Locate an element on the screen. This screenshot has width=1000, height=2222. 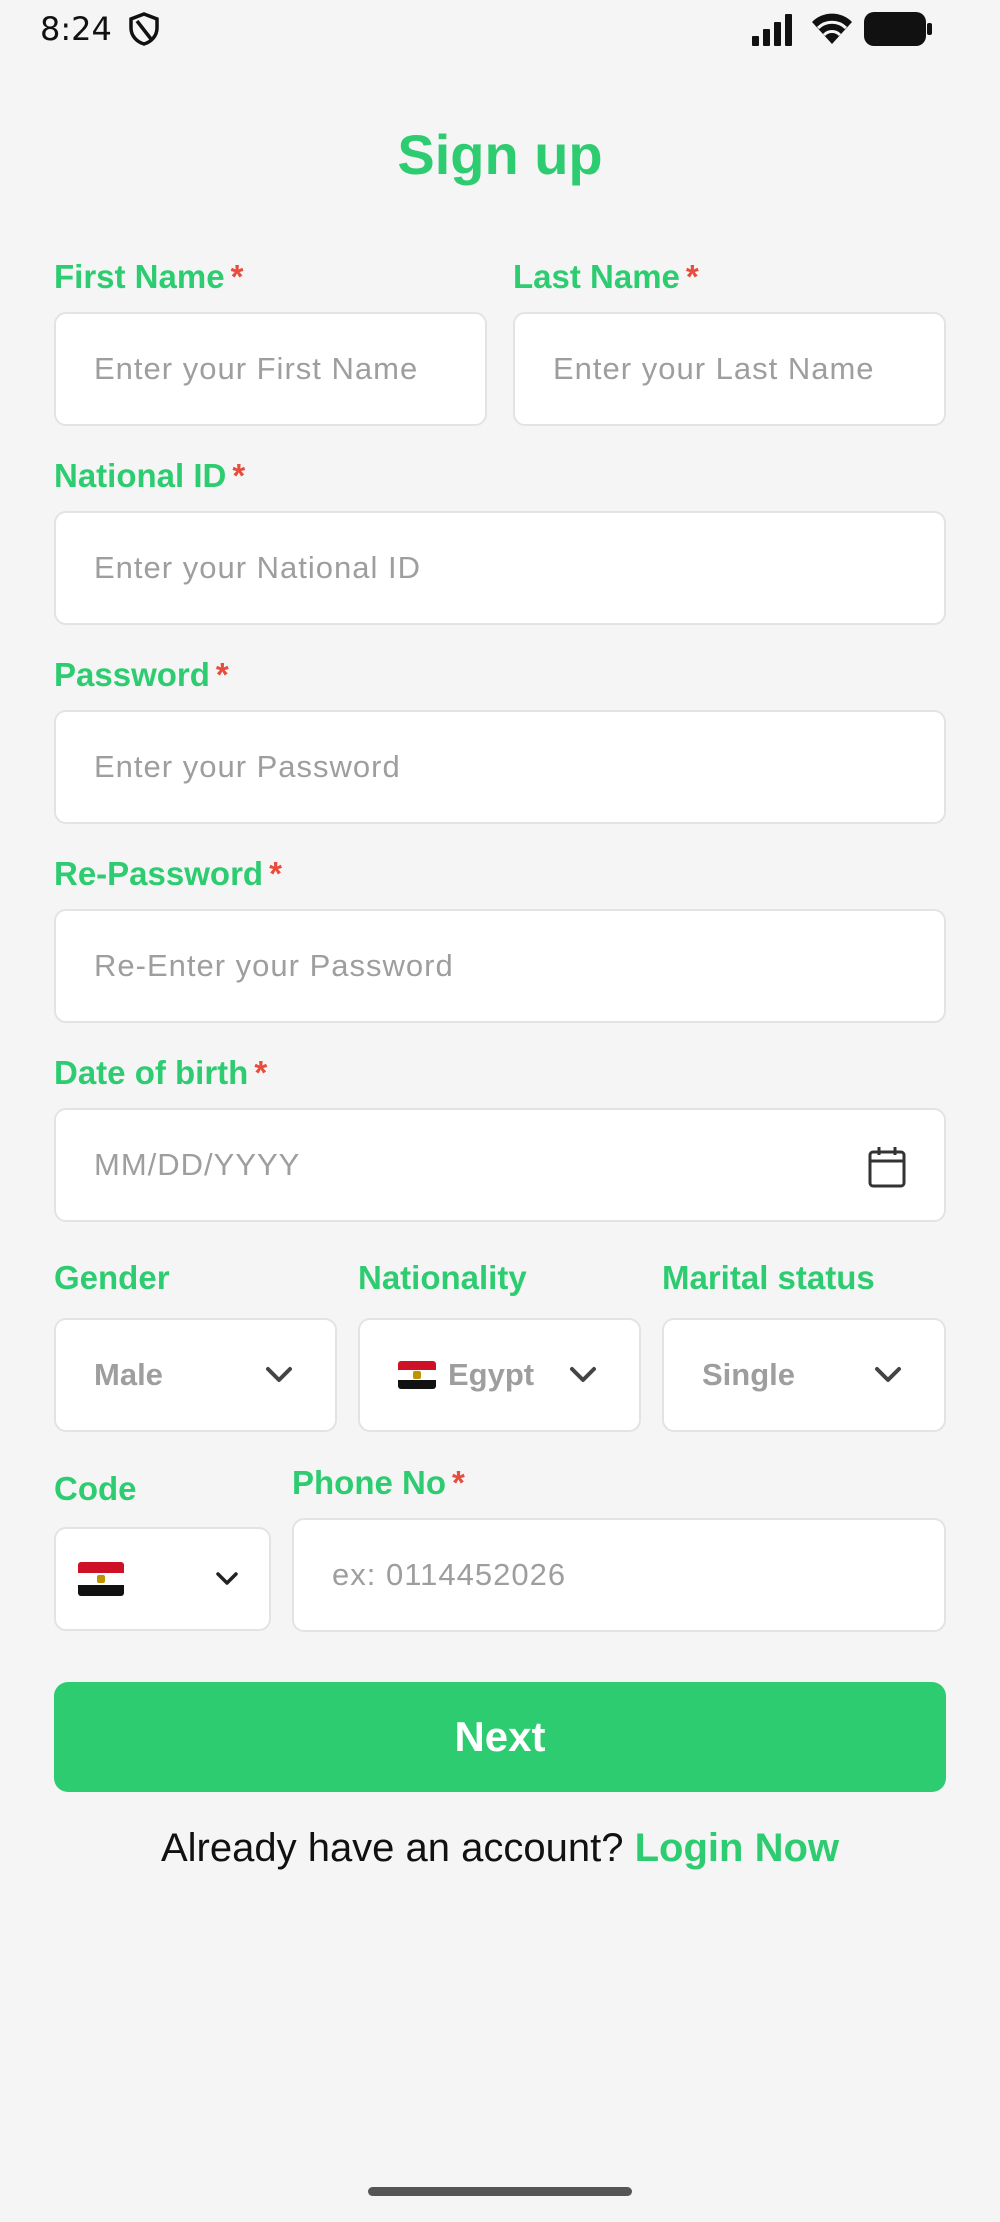
wifi-icon is located at coordinates (832, 28).